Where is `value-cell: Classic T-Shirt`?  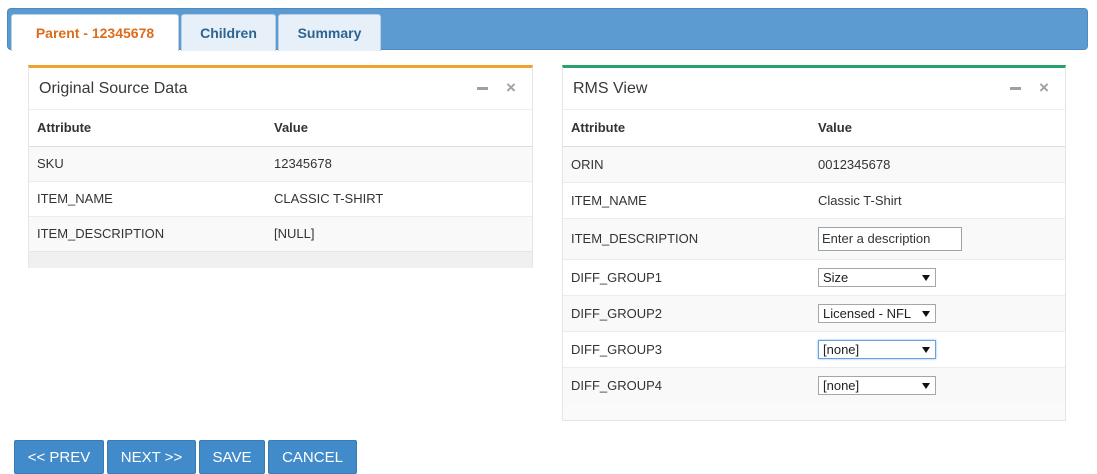 value-cell: Classic T-Shirt is located at coordinates (937, 199).